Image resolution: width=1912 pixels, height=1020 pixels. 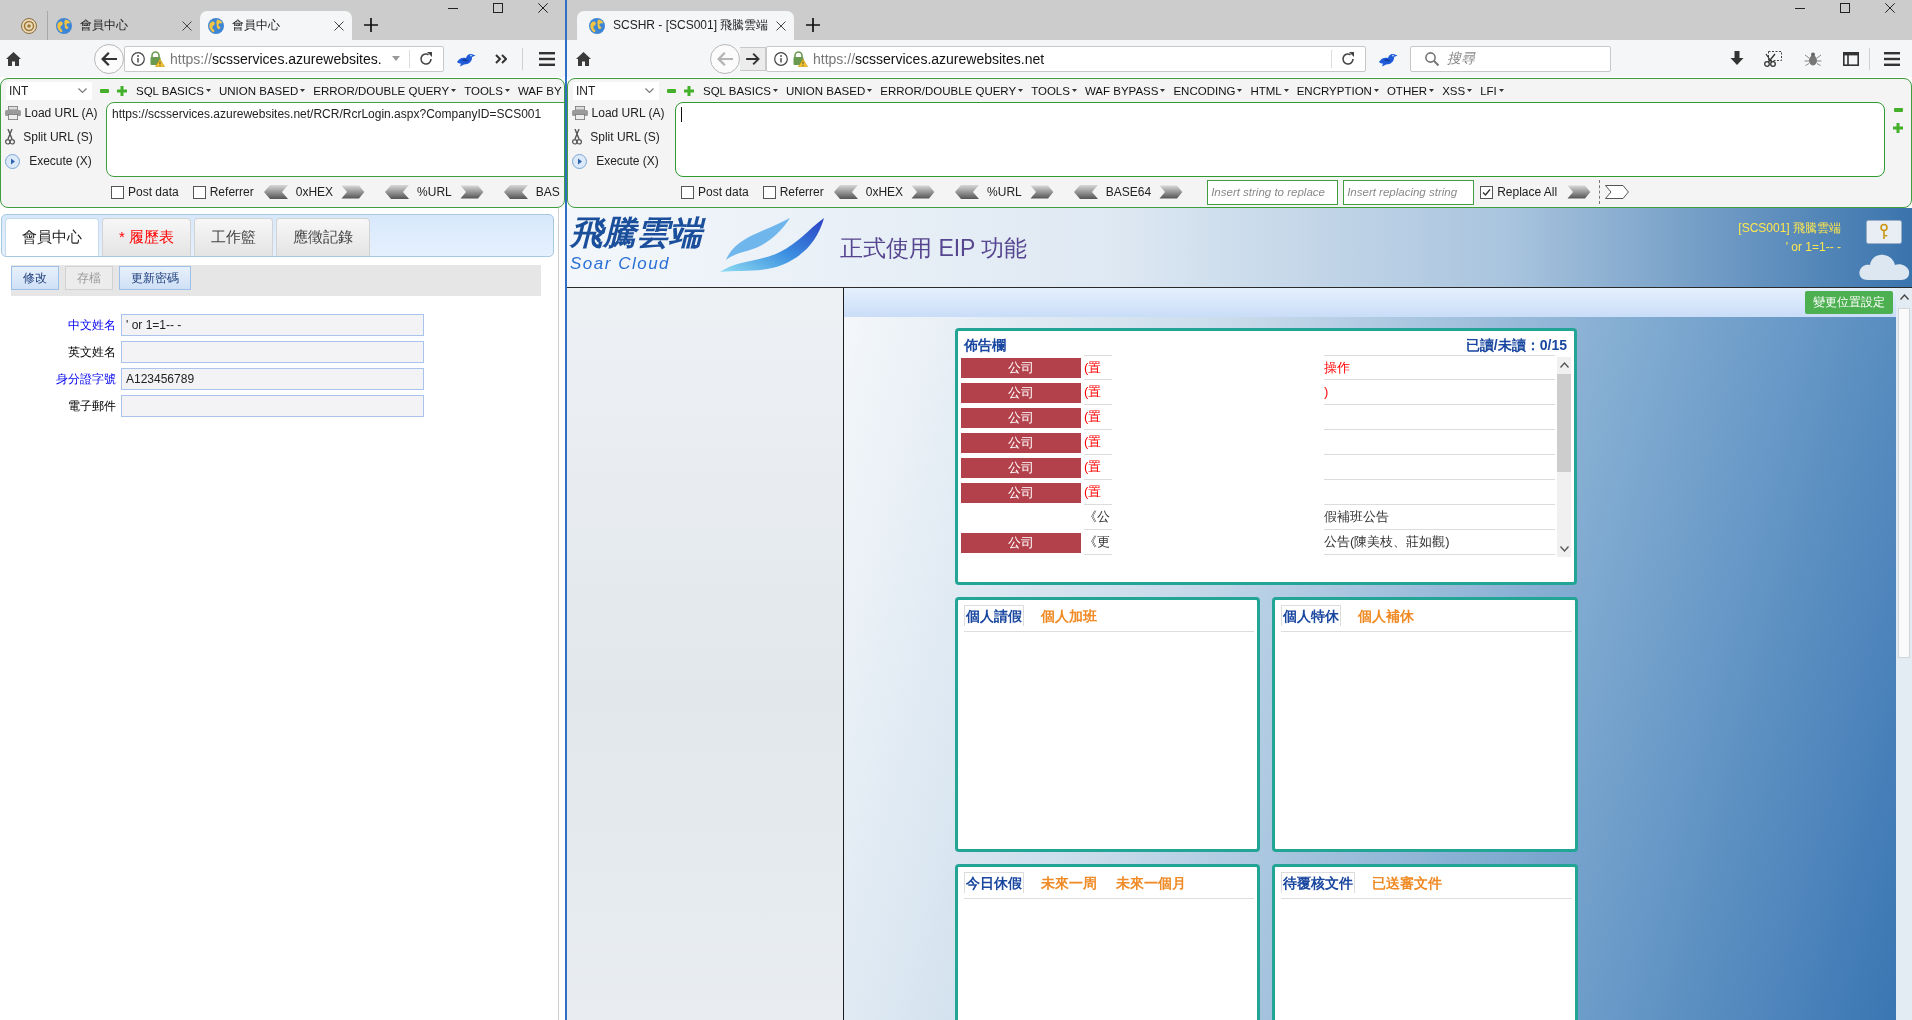 I want to click on action-button: 更新密碼, so click(x=155, y=278).